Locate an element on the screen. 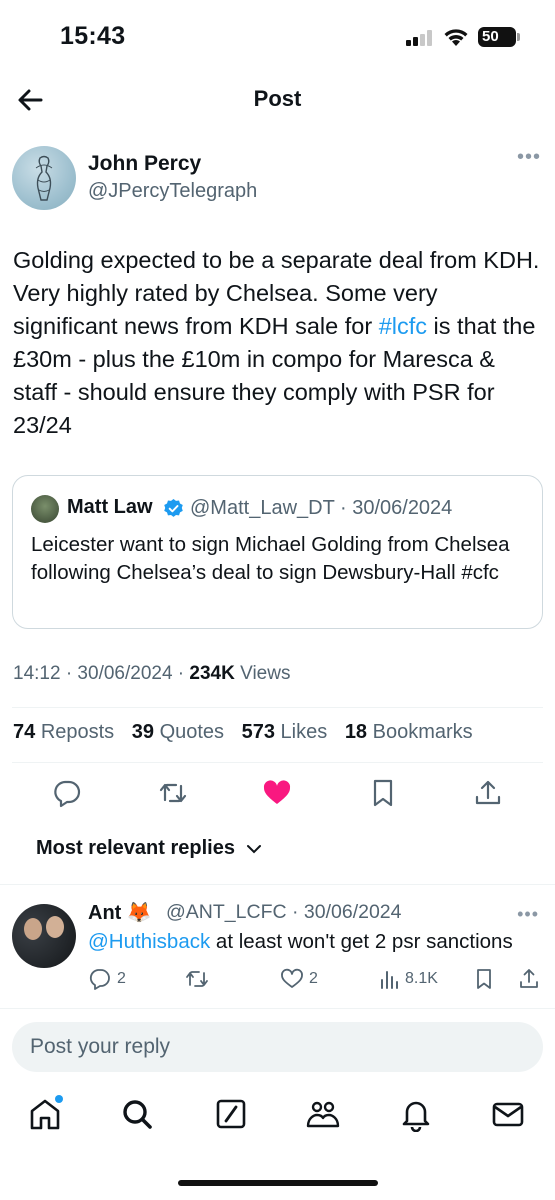 This screenshot has height=1200, width=555. stat-count: 39 is located at coordinates (142, 732).